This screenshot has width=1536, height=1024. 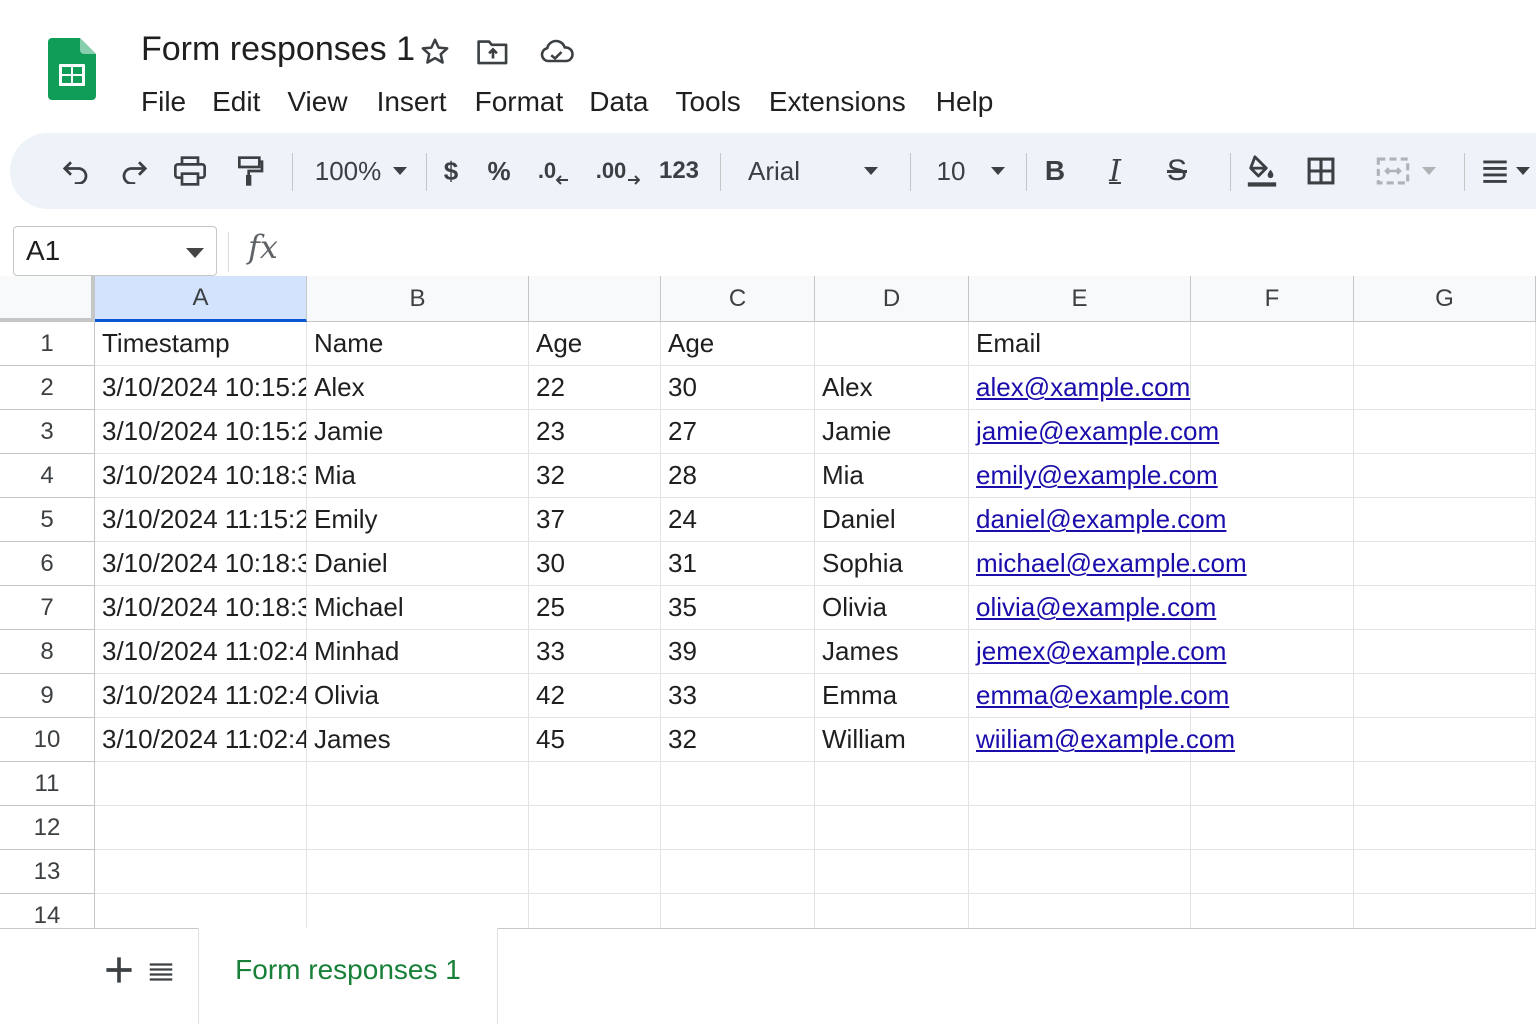 What do you see at coordinates (1272, 299) in the screenshot?
I see `column-header: F` at bounding box center [1272, 299].